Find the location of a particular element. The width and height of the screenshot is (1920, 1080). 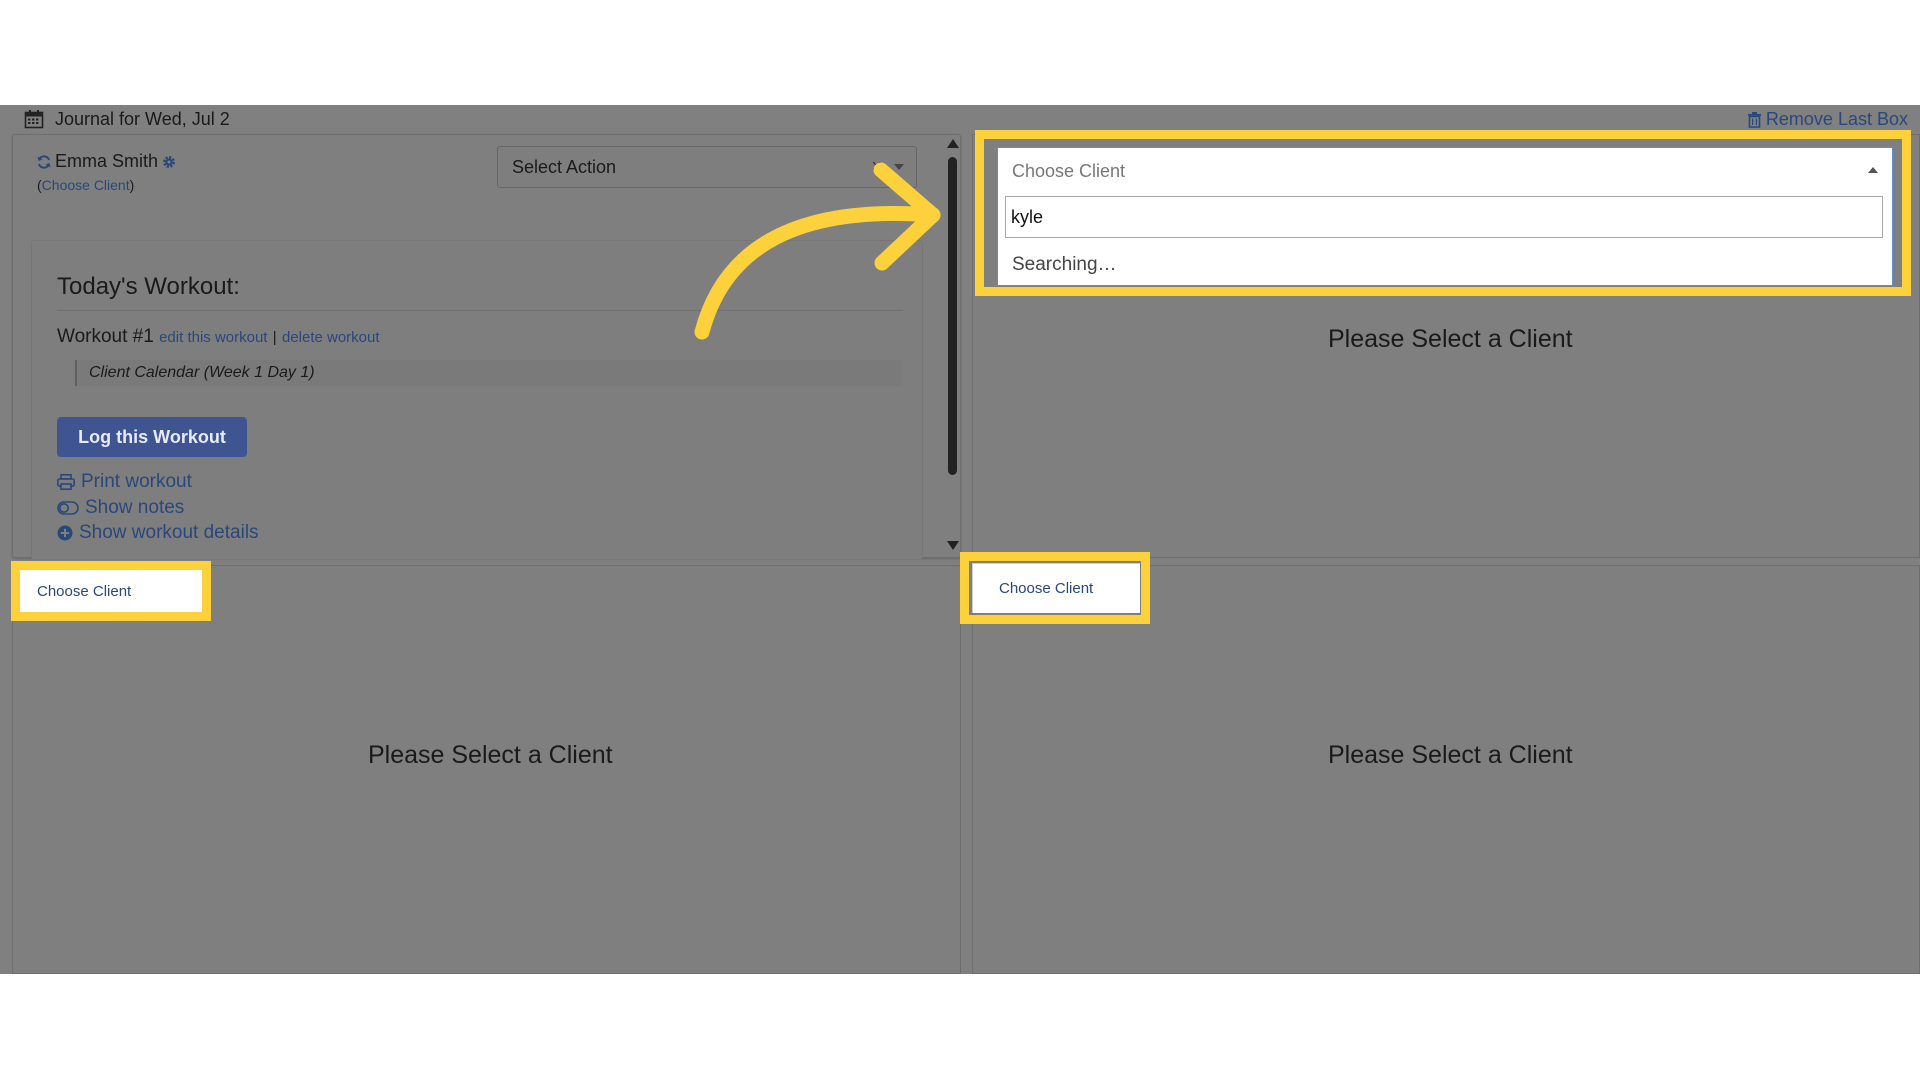

refresh-icon is located at coordinates (44, 161).